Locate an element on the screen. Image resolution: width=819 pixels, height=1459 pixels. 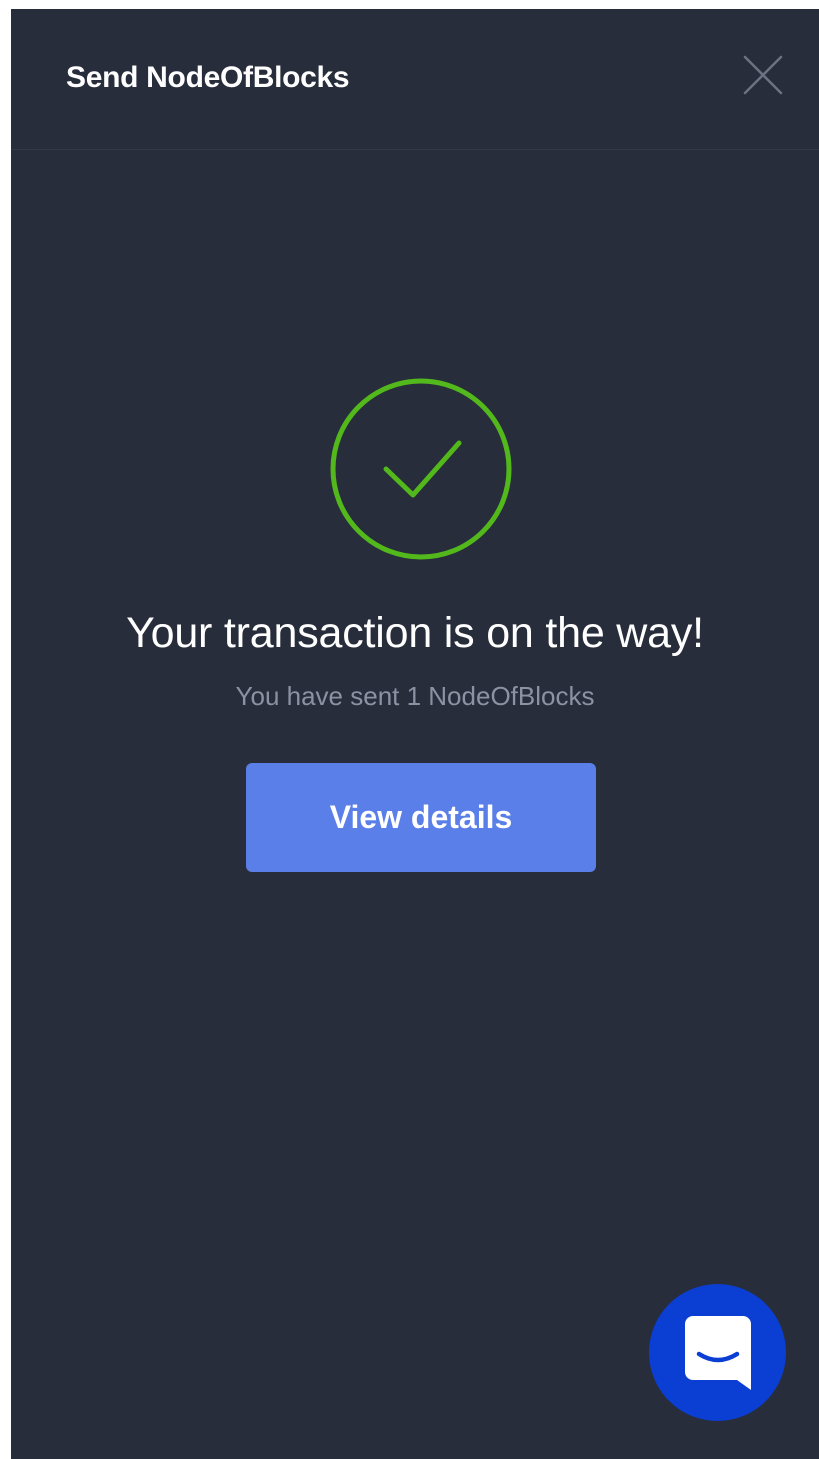
chat-icon is located at coordinates (717, 1352).